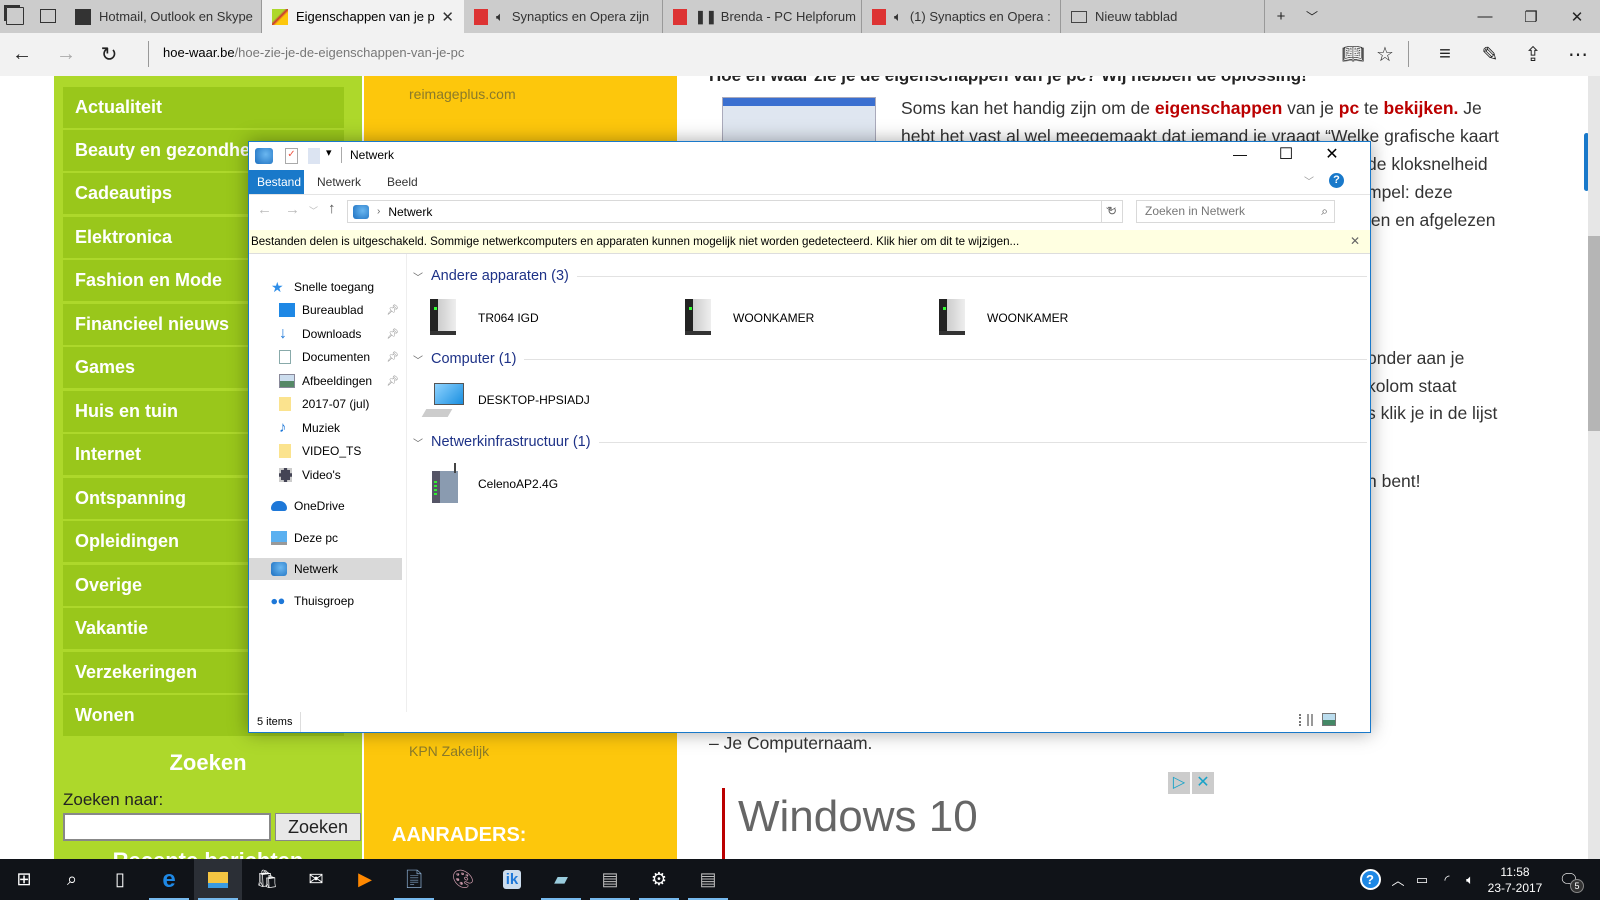 The height and width of the screenshot is (900, 1600). I want to click on network-item-tr064: TR064 IGD, so click(481, 318).